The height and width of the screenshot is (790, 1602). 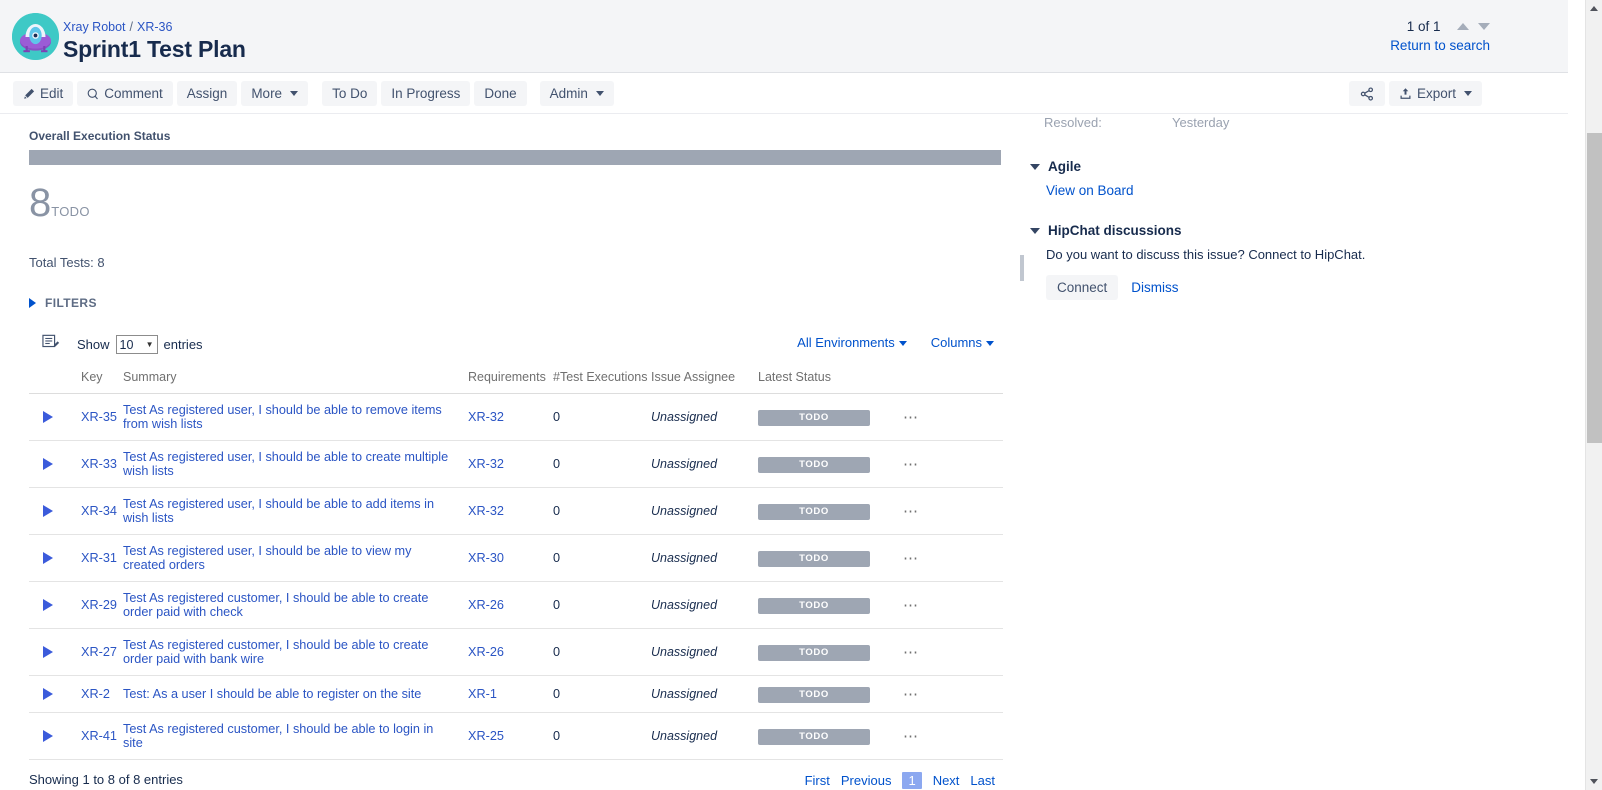 I want to click on col-issue-assignee: Issue Assignee, so click(x=704, y=382).